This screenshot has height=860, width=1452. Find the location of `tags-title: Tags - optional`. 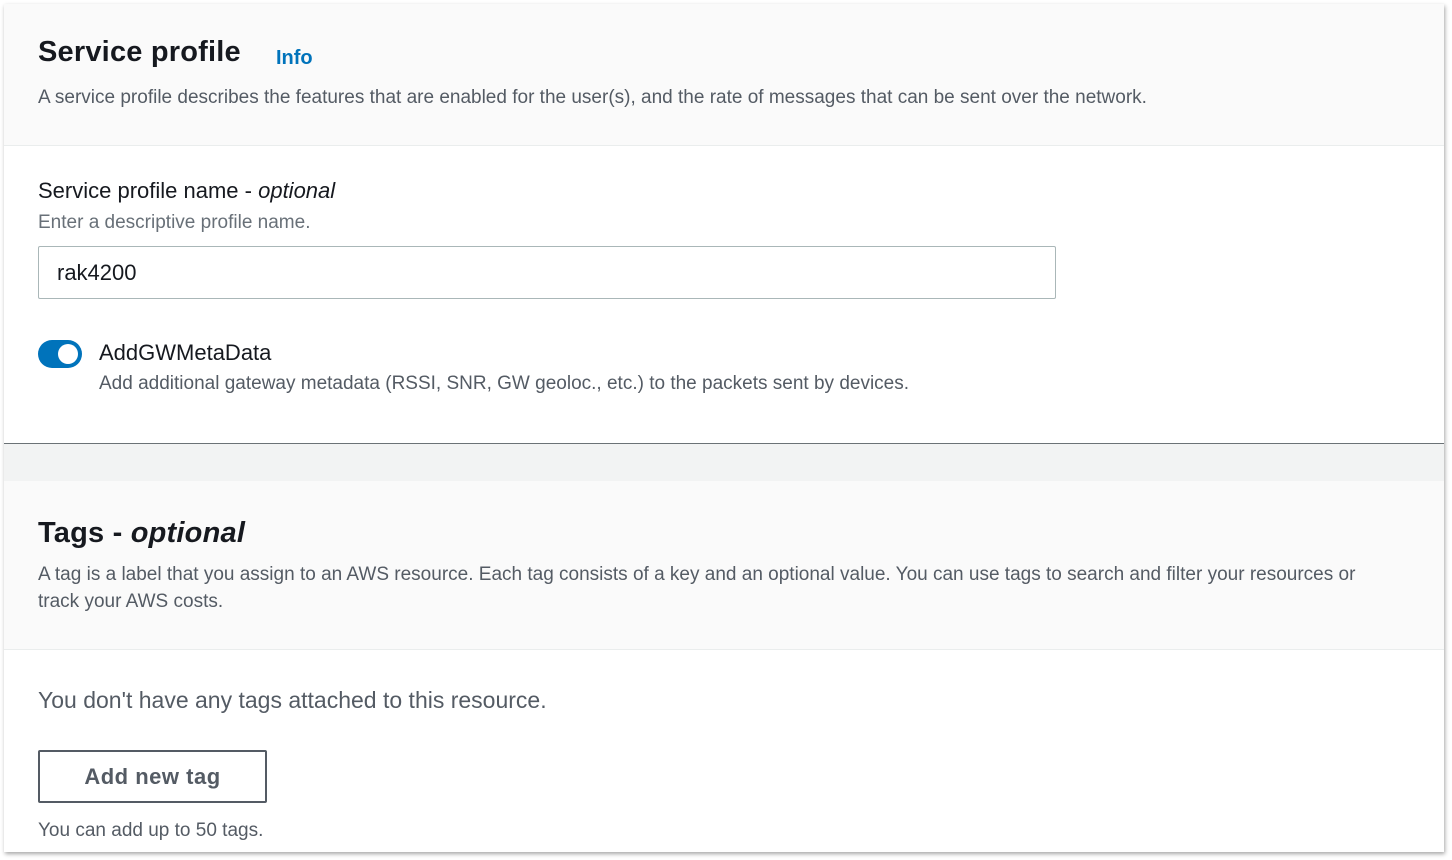

tags-title: Tags - optional is located at coordinates (142, 533).